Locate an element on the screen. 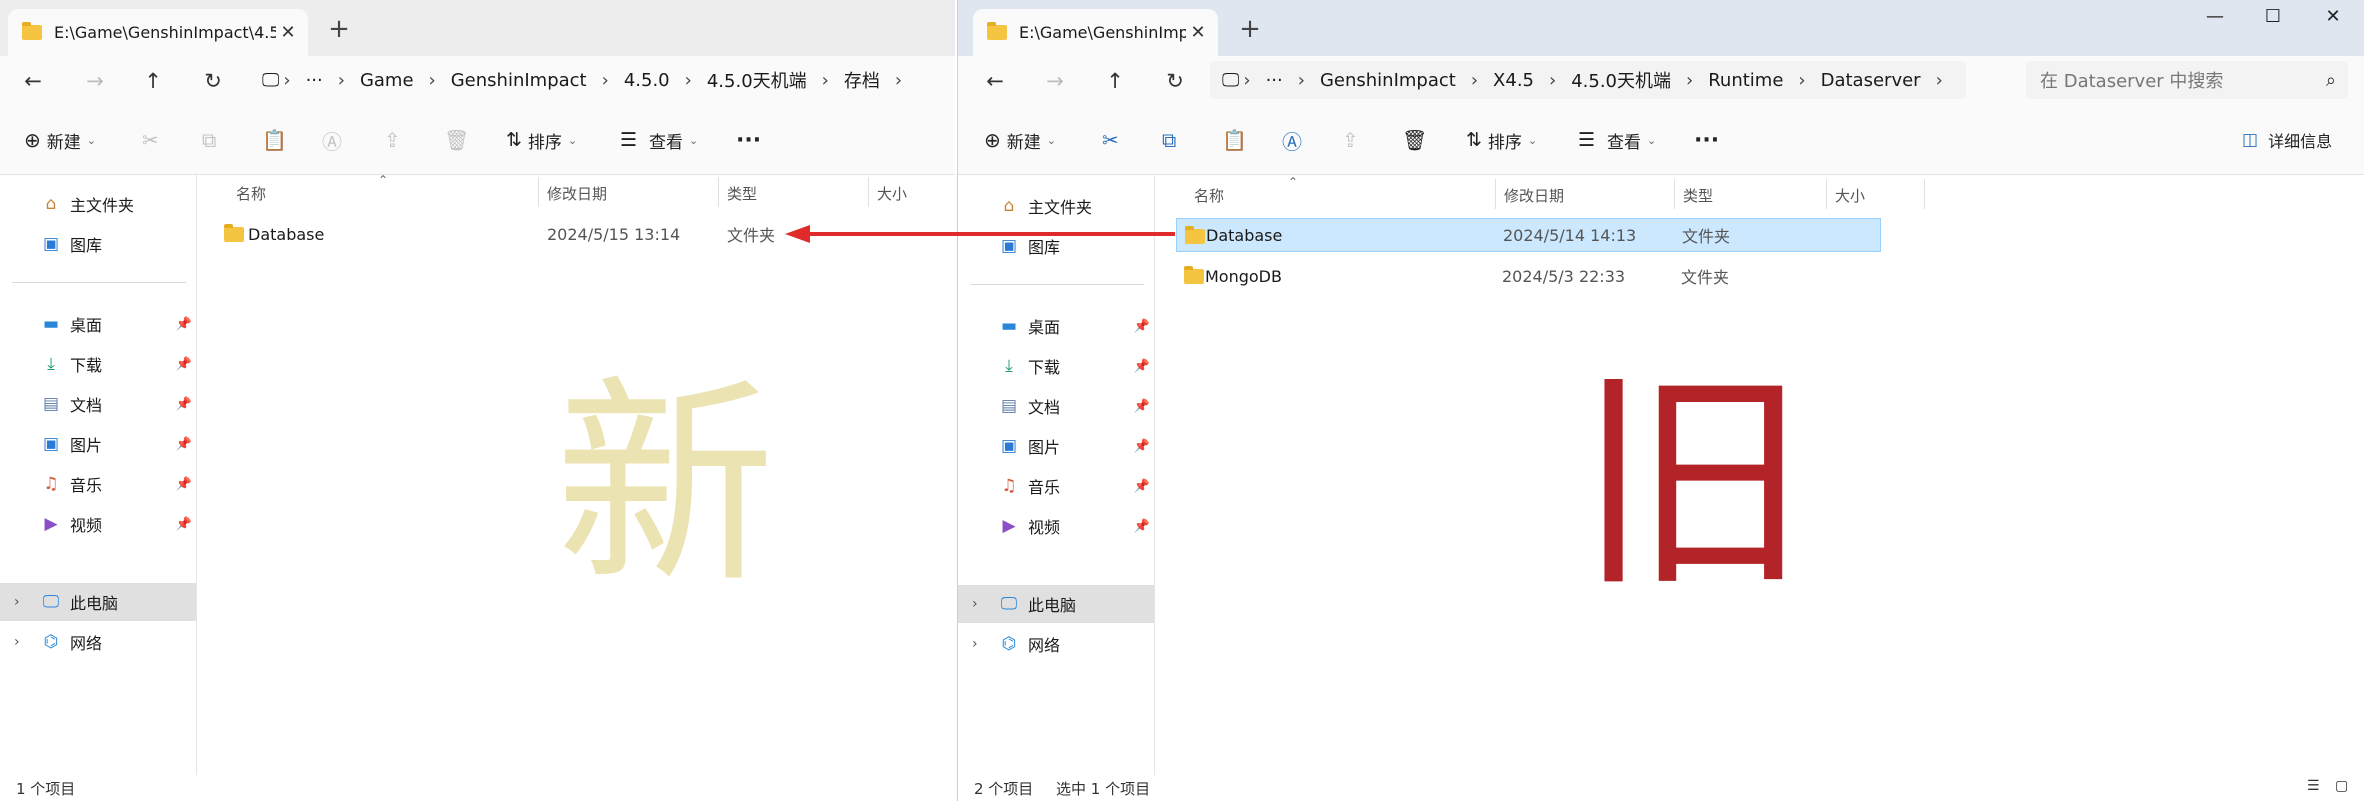 This screenshot has width=2364, height=801. search-input: 在 Dataserver 中搜索 is located at coordinates (2183, 80).